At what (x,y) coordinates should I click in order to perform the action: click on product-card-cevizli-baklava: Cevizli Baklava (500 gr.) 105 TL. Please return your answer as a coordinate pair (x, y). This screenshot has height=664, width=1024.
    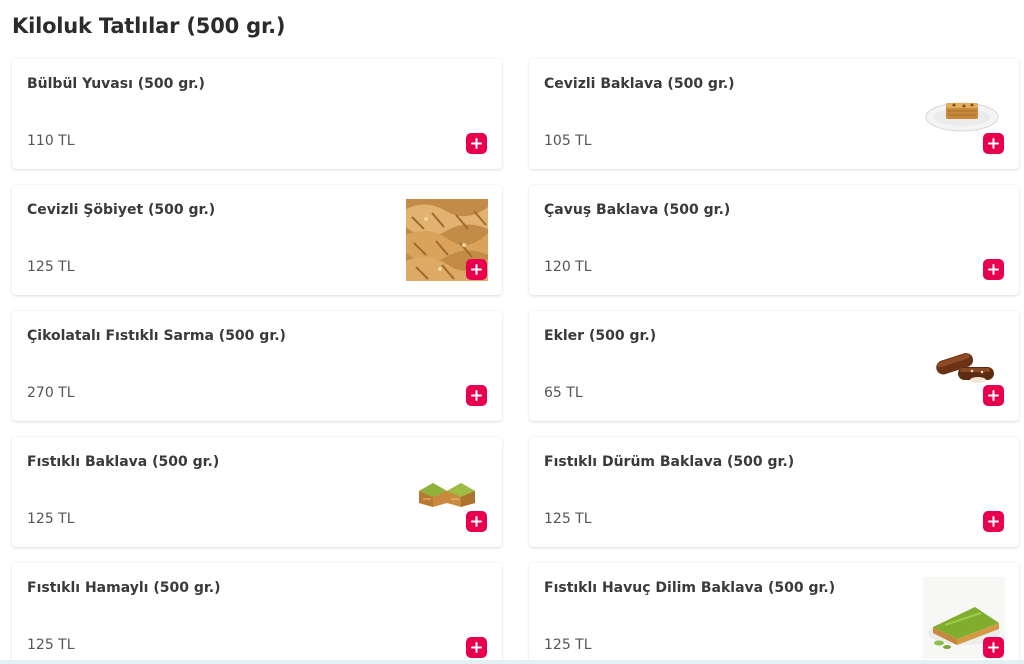
    Looking at the image, I should click on (774, 114).